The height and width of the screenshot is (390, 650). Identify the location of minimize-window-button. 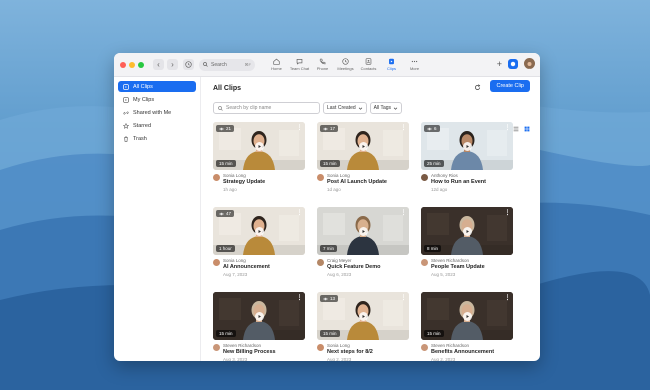
(132, 64).